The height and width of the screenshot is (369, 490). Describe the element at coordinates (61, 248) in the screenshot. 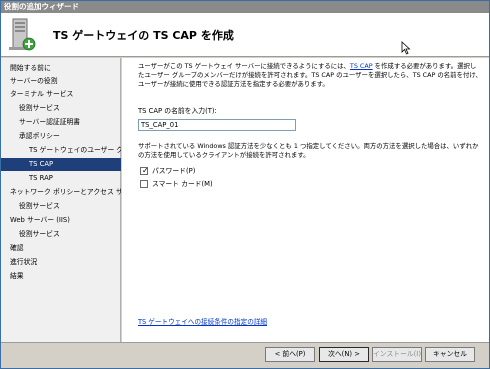

I see `nav-item-confirmation: 確認` at that location.